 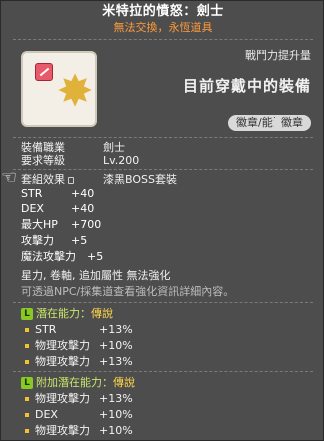 I want to click on lock-icon, so click(x=71, y=180).